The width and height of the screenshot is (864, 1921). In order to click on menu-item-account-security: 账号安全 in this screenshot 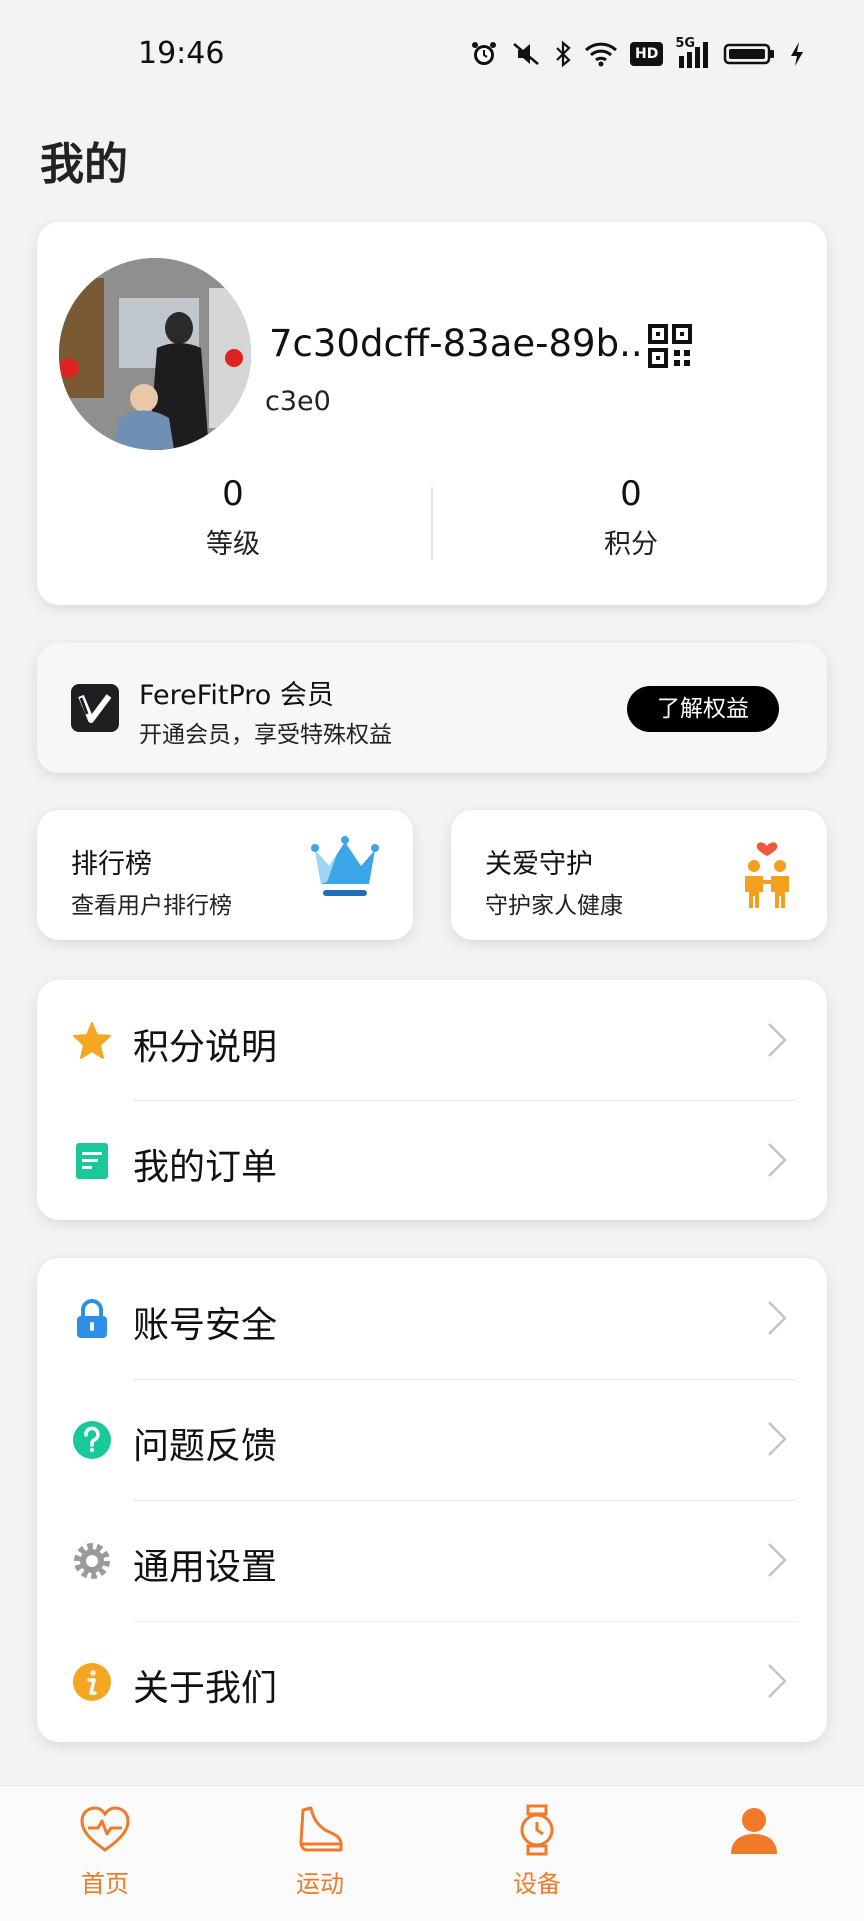, I will do `click(432, 1318)`.